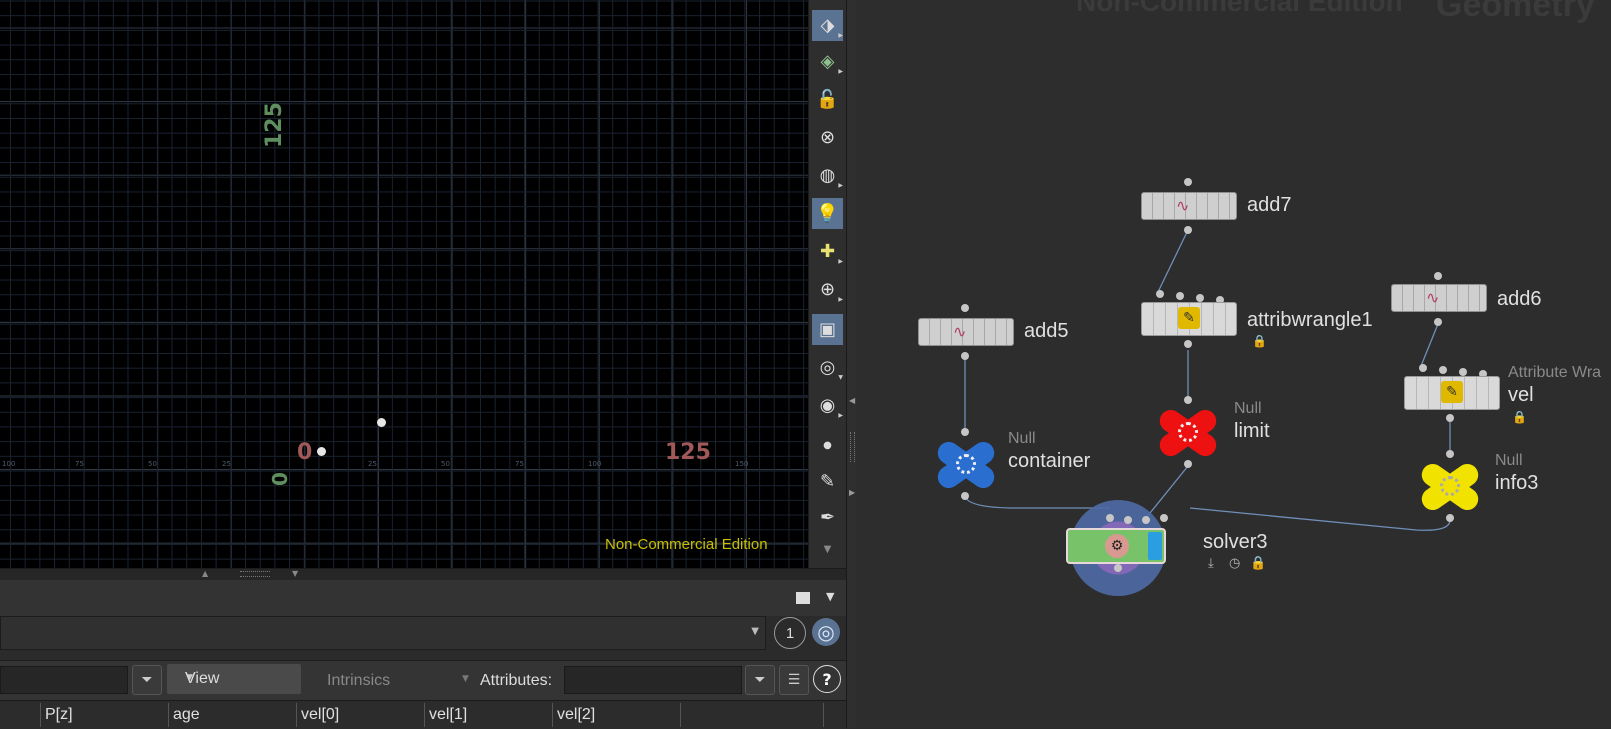  I want to click on link-target-icon: ◎, so click(826, 632).